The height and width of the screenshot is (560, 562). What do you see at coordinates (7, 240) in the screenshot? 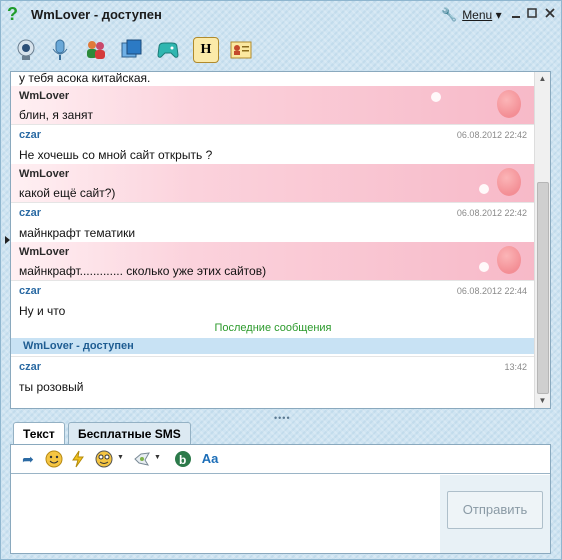
I see `current-message-marker-icon` at bounding box center [7, 240].